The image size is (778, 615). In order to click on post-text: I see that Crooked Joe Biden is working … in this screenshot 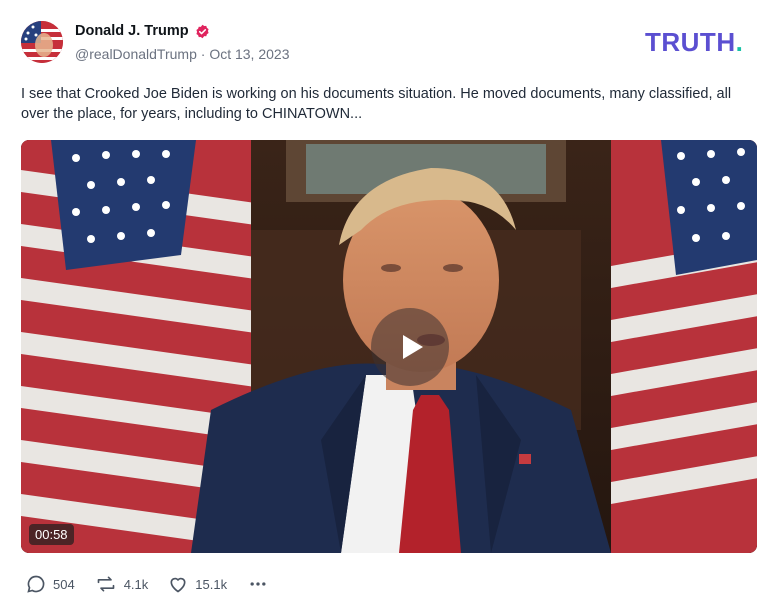, I will do `click(376, 104)`.